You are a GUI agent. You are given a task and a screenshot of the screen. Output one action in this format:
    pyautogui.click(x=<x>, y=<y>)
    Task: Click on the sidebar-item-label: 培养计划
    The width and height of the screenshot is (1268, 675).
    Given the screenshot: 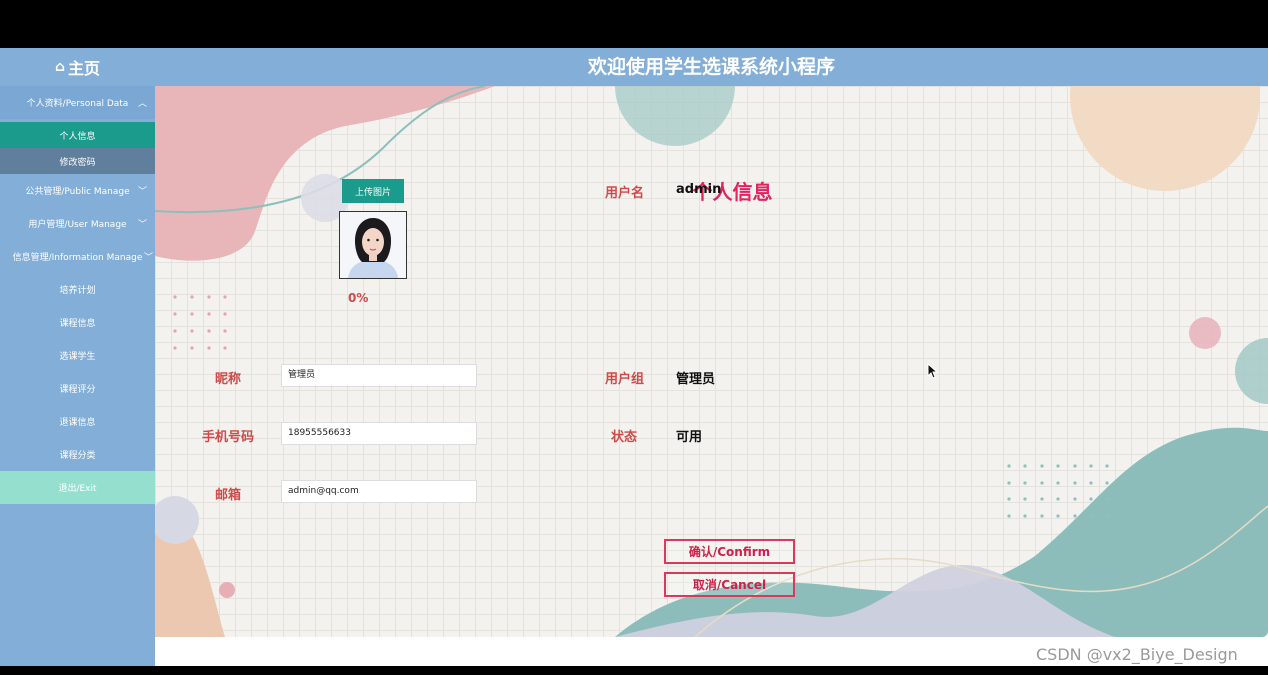 What is the action you would take?
    pyautogui.click(x=77, y=291)
    